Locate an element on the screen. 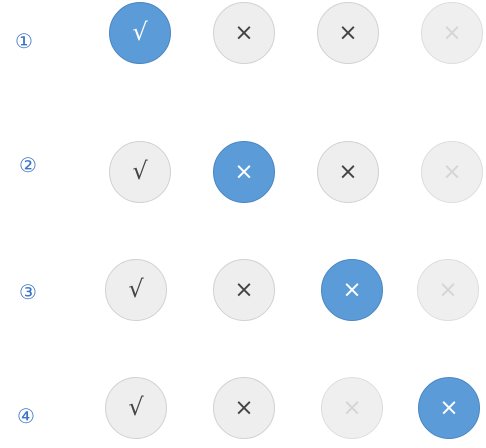 This screenshot has height=448, width=486. row-1-cross-button-2: × is located at coordinates (348, 33).